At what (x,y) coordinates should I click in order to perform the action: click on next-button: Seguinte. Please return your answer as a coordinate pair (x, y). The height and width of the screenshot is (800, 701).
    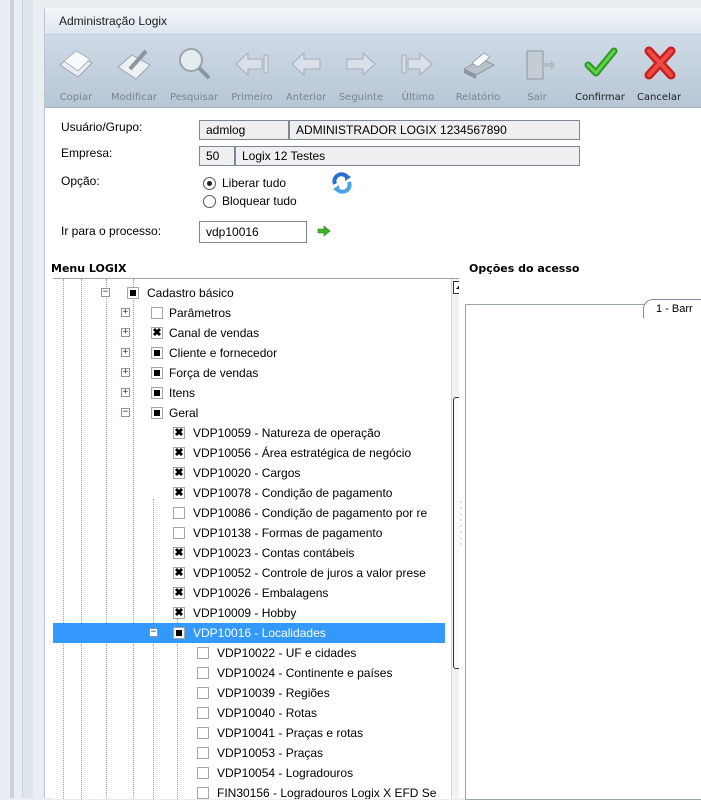
    Looking at the image, I should click on (361, 71).